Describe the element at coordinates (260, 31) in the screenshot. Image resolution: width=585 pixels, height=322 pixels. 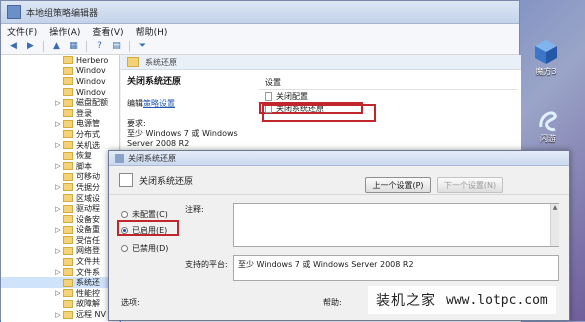
I see `menu-bar: 文件(F) 操作(A) 查看(V) 帮助(H)` at that location.